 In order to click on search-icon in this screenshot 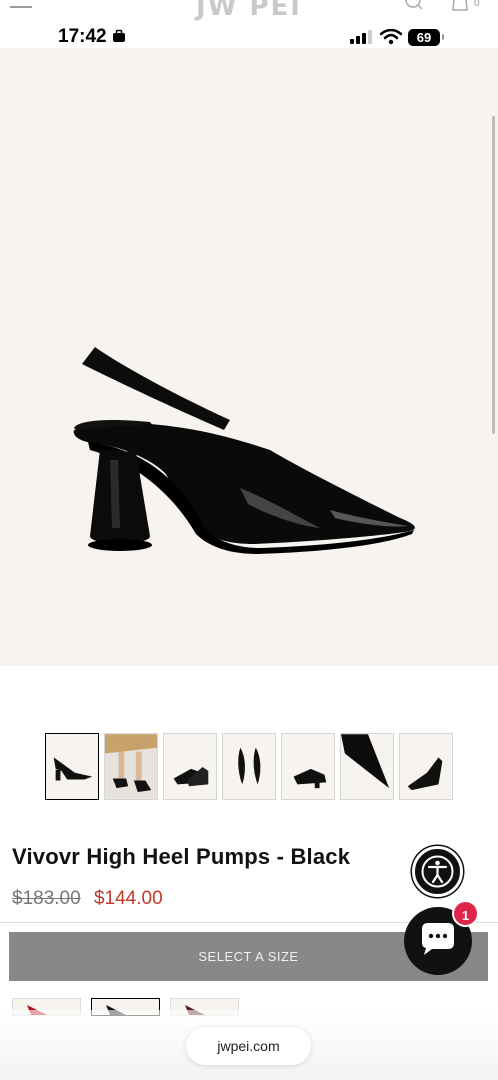, I will do `click(414, 6)`.